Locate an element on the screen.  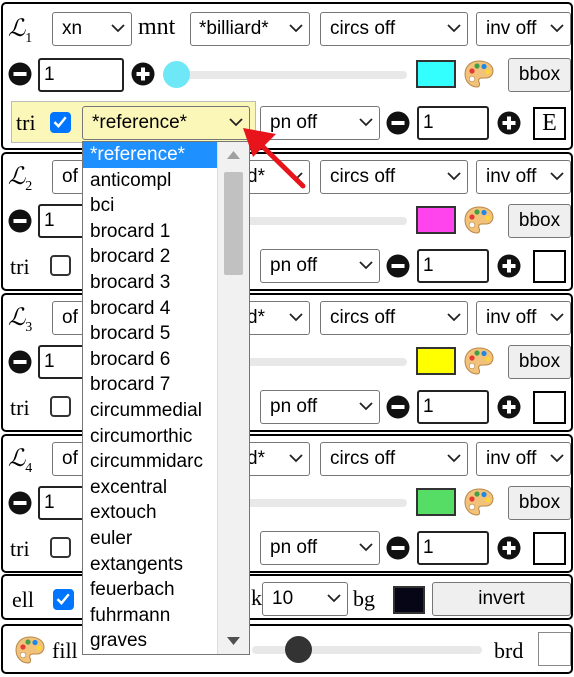
dropdown-option: circummedial is located at coordinates (151, 411).